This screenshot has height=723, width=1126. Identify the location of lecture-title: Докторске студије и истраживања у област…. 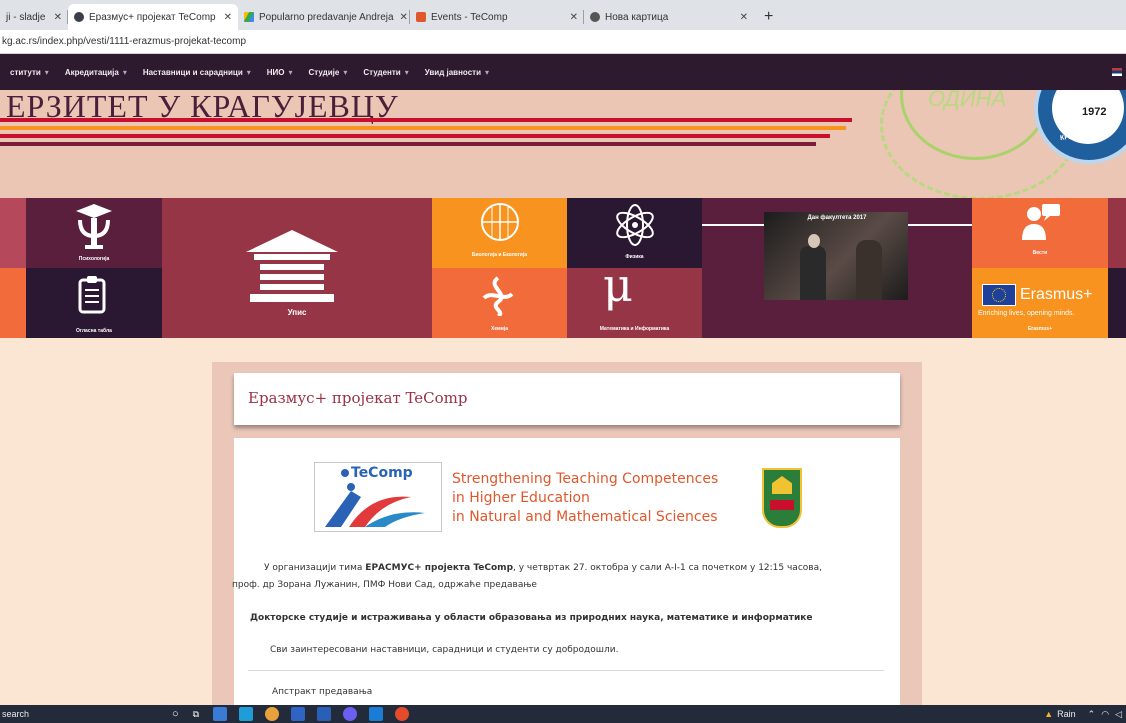
(531, 618).